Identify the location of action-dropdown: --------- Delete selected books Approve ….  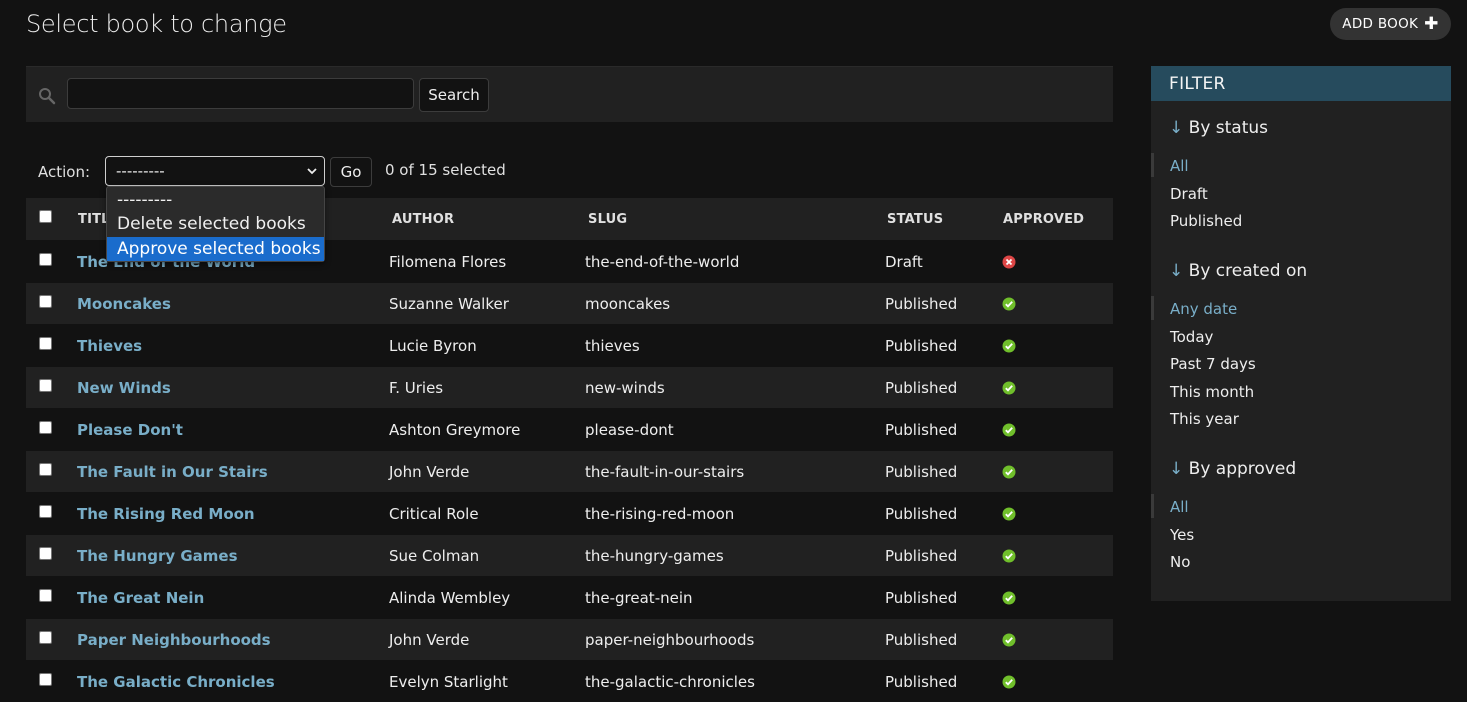
(215, 224).